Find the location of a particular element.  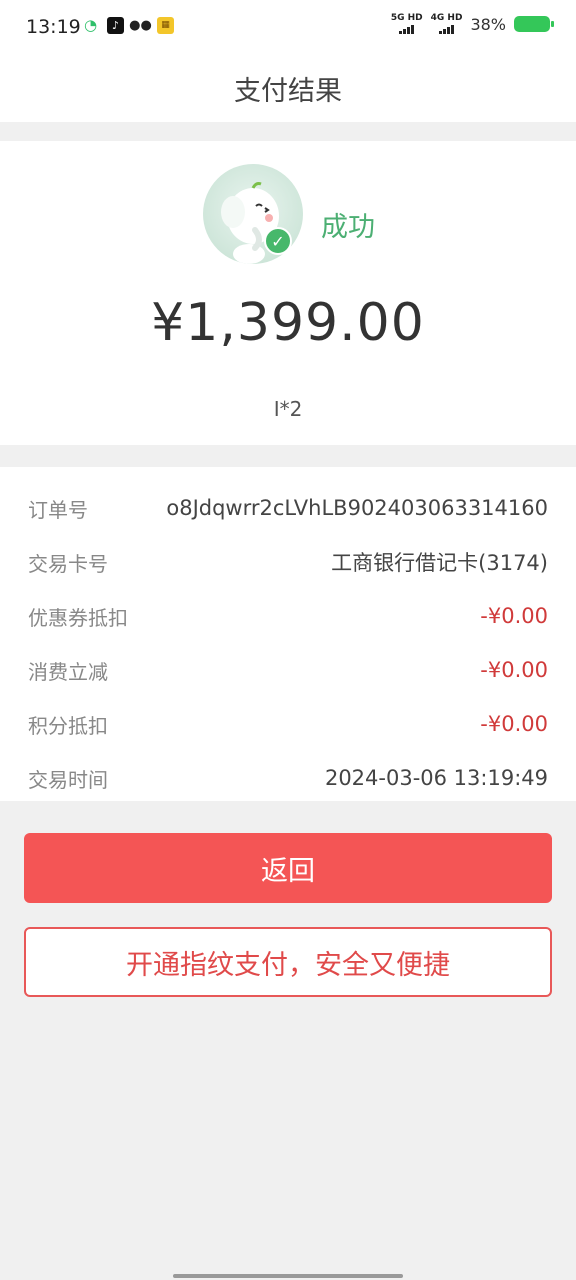

detail-row-time: 交易时间 2024-03-06 13:19:49 is located at coordinates (288, 778).